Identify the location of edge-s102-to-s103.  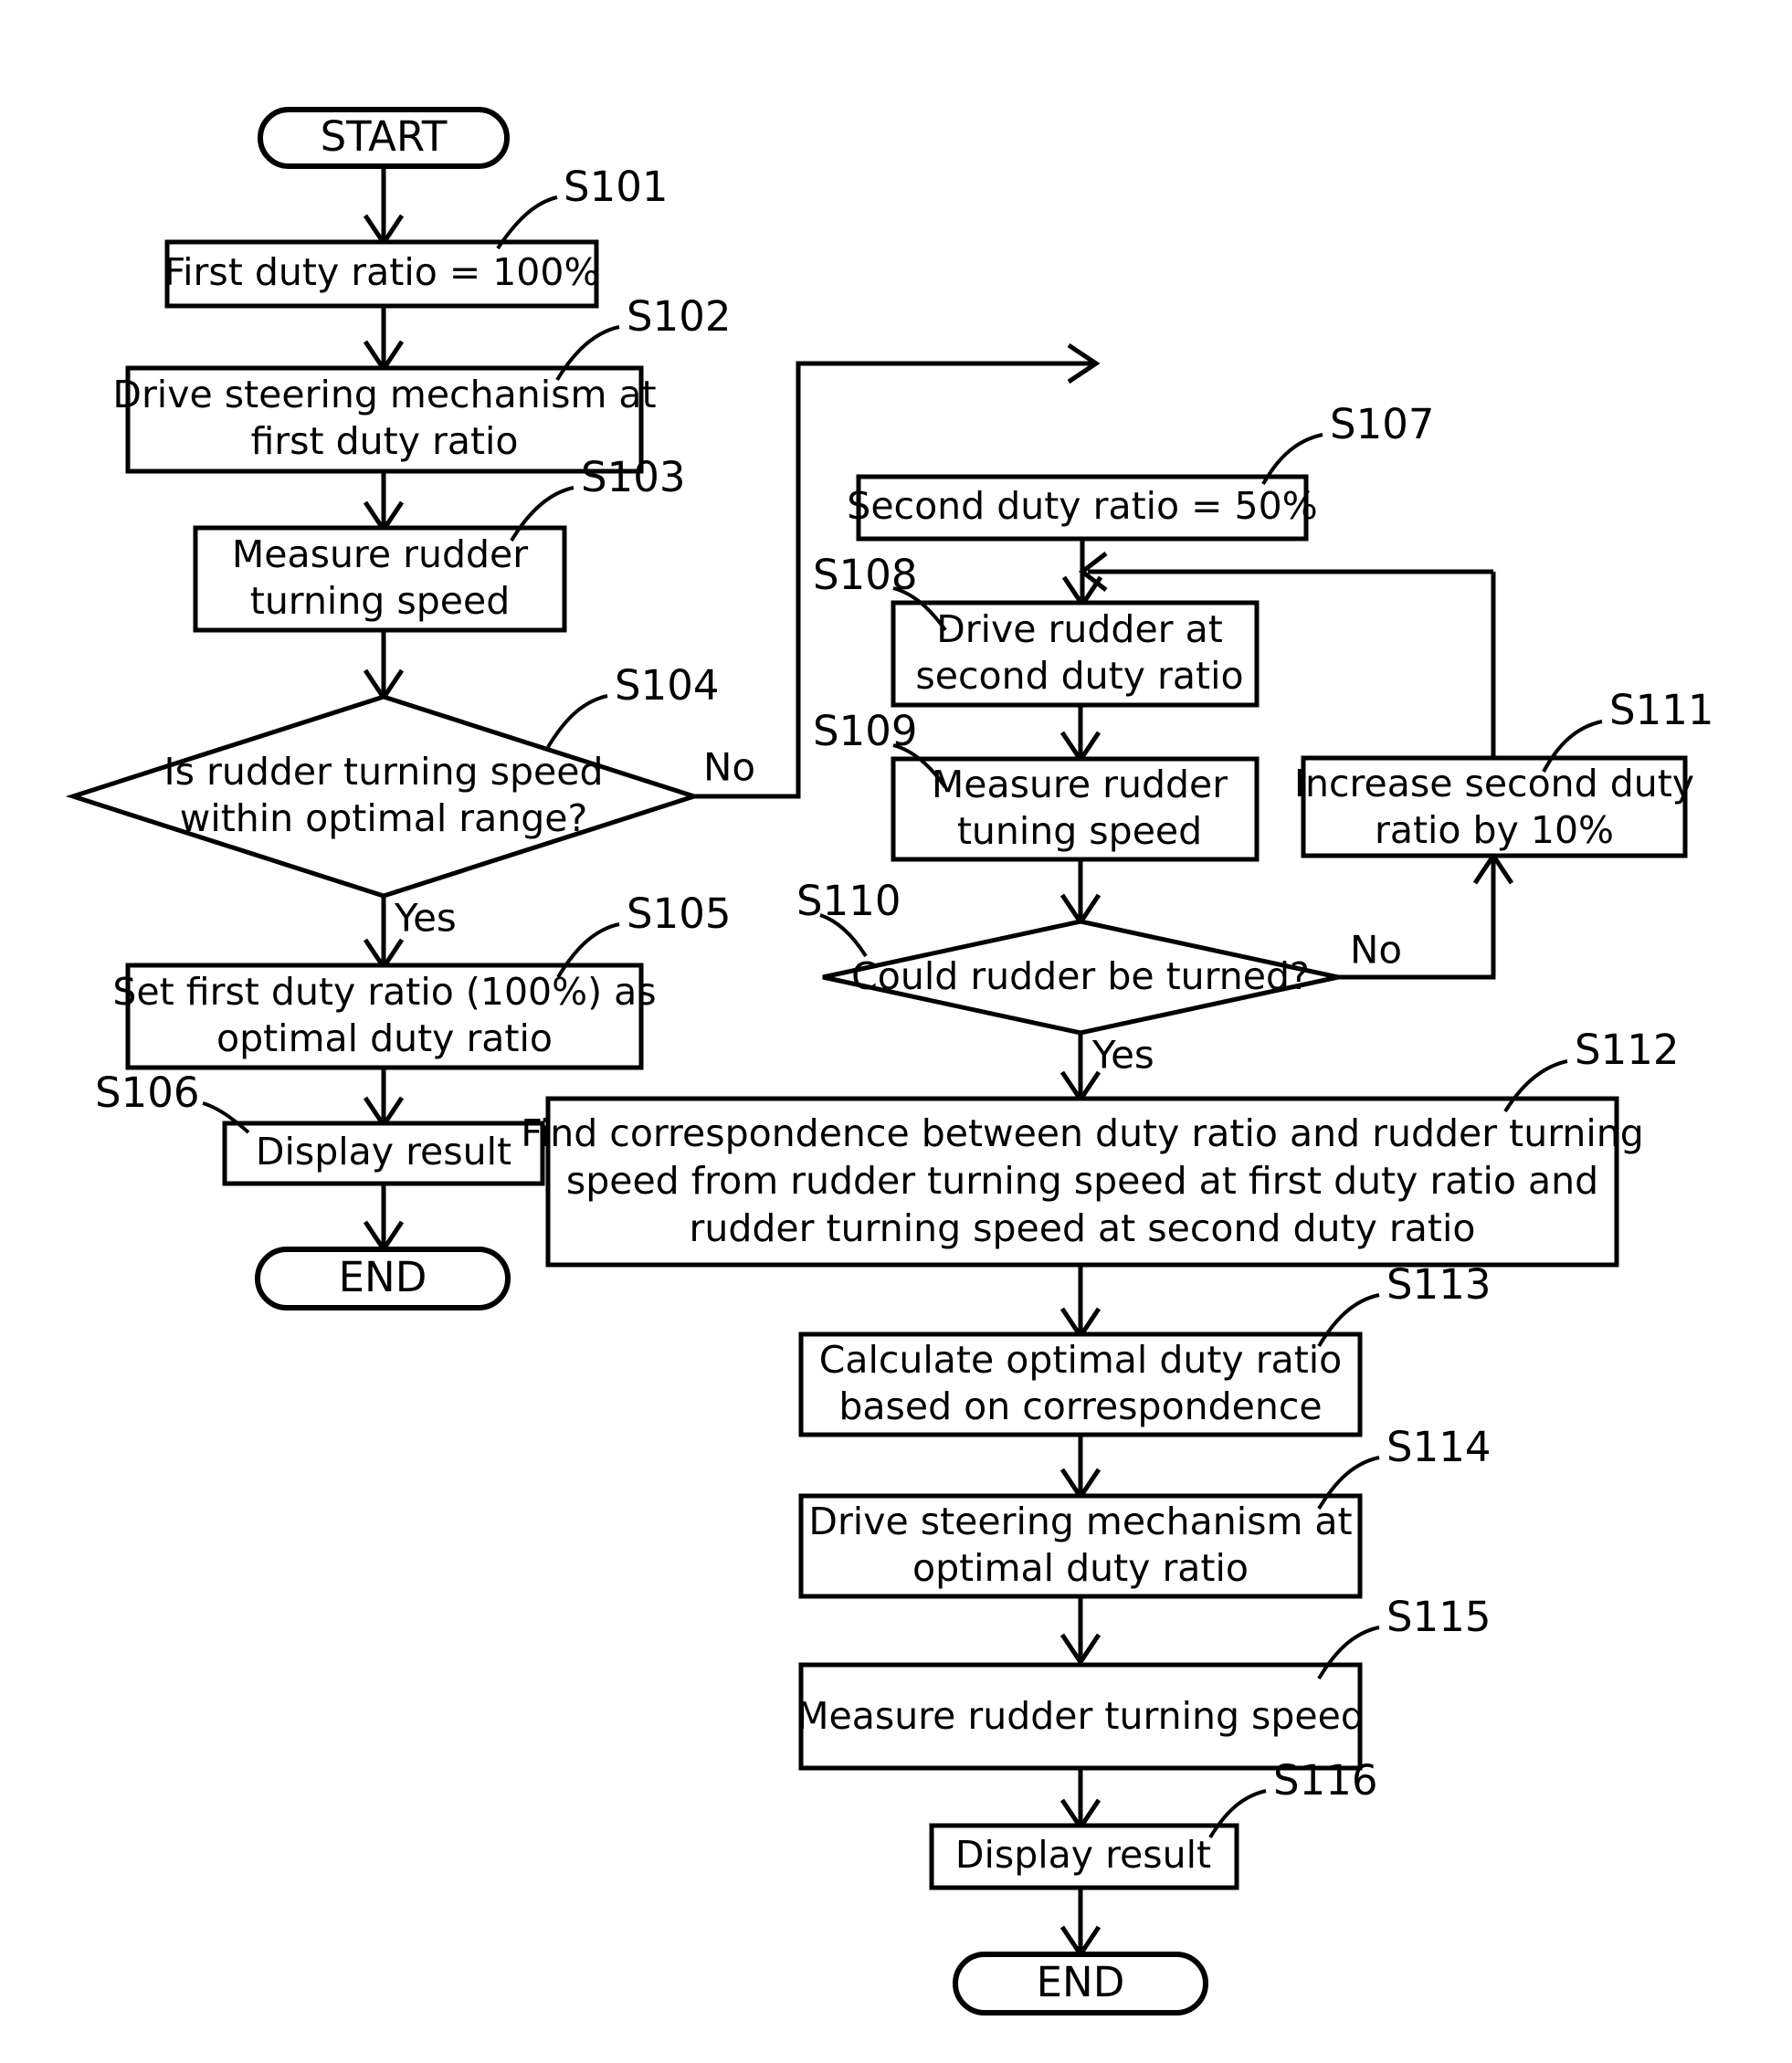
(384, 502).